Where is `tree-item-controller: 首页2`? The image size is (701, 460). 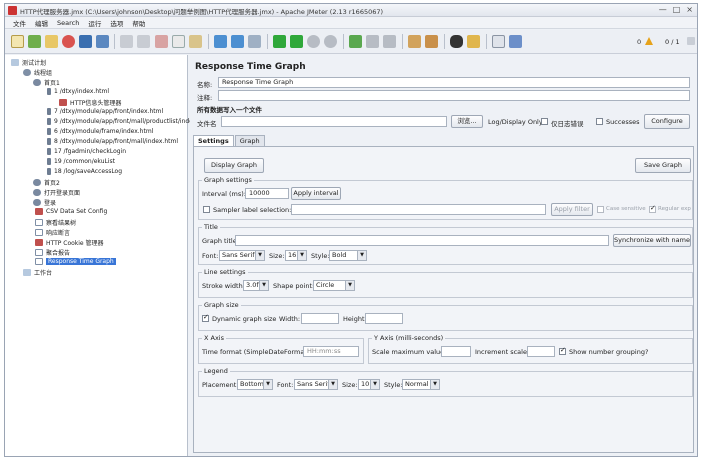 tree-item-controller: 首页2 is located at coordinates (46, 182).